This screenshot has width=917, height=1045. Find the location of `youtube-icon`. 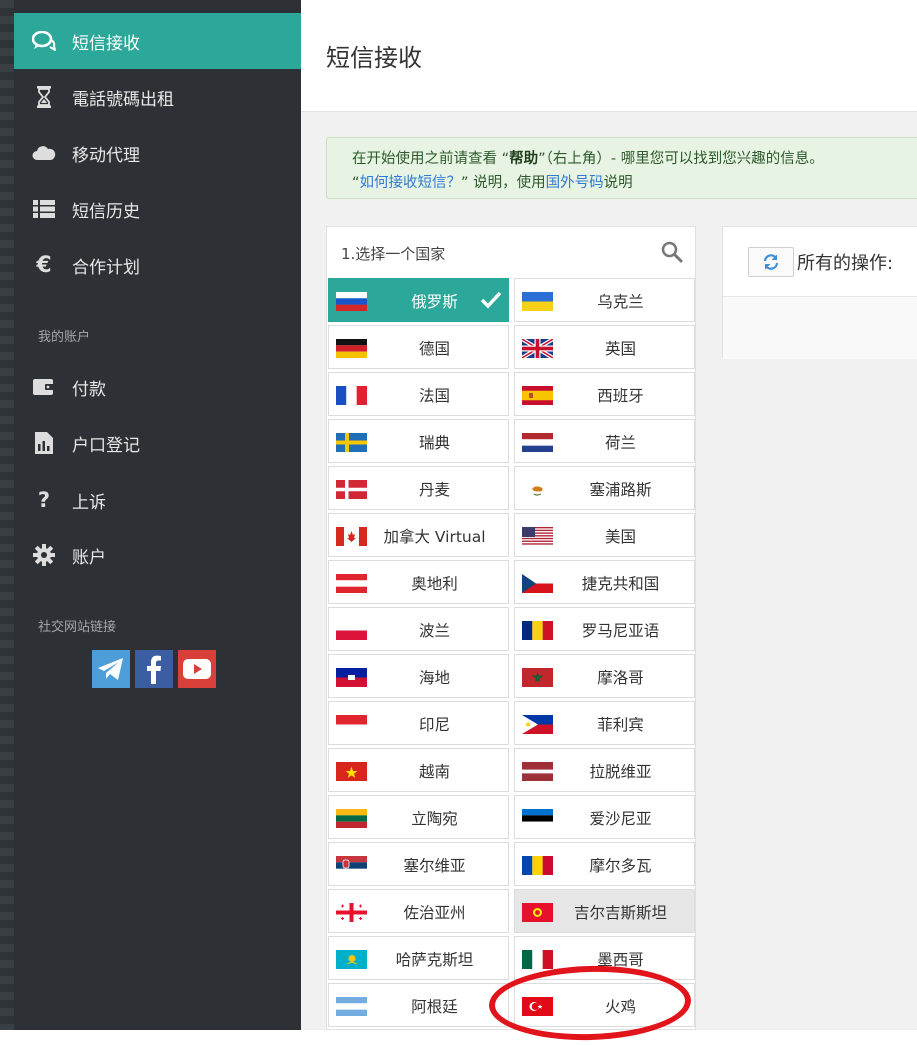

youtube-icon is located at coordinates (197, 669).